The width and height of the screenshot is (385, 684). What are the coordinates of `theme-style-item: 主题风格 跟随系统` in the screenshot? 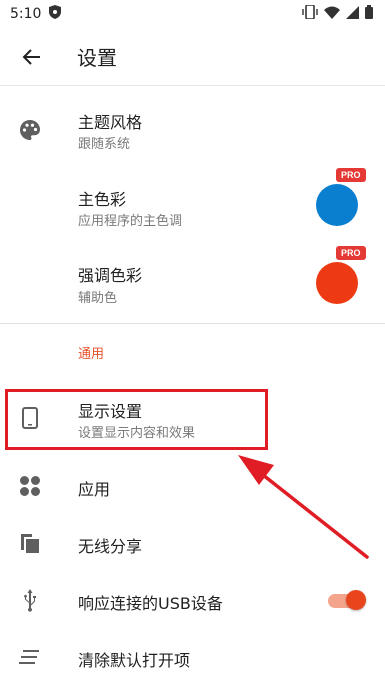 It's located at (192, 131).